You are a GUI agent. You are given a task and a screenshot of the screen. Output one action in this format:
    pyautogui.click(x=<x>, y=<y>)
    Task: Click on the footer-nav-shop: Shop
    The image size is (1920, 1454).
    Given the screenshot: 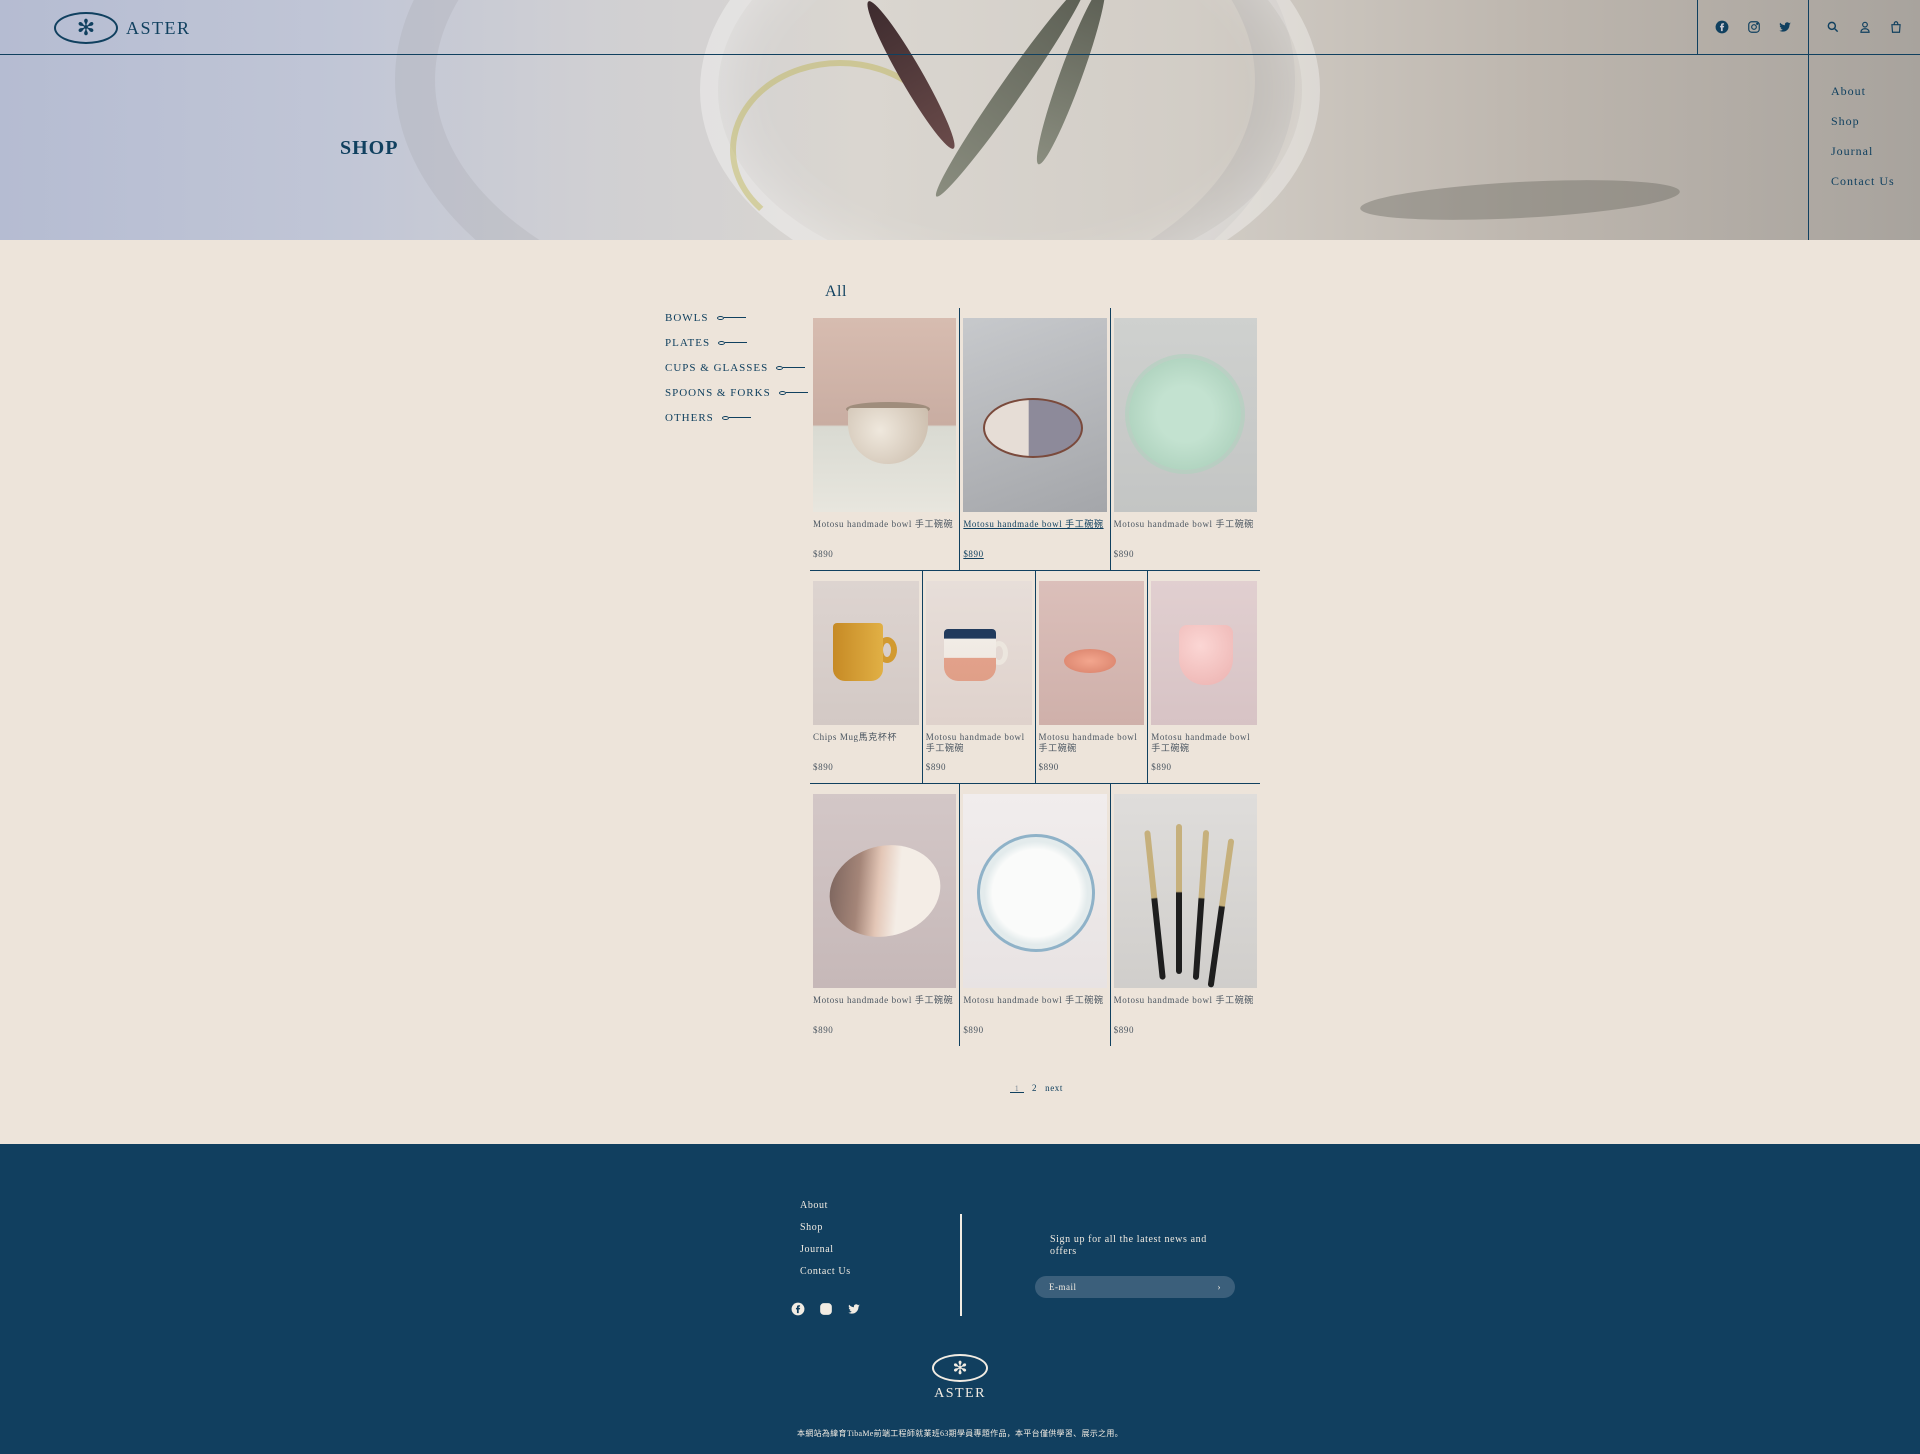 What is the action you would take?
    pyautogui.click(x=825, y=1228)
    